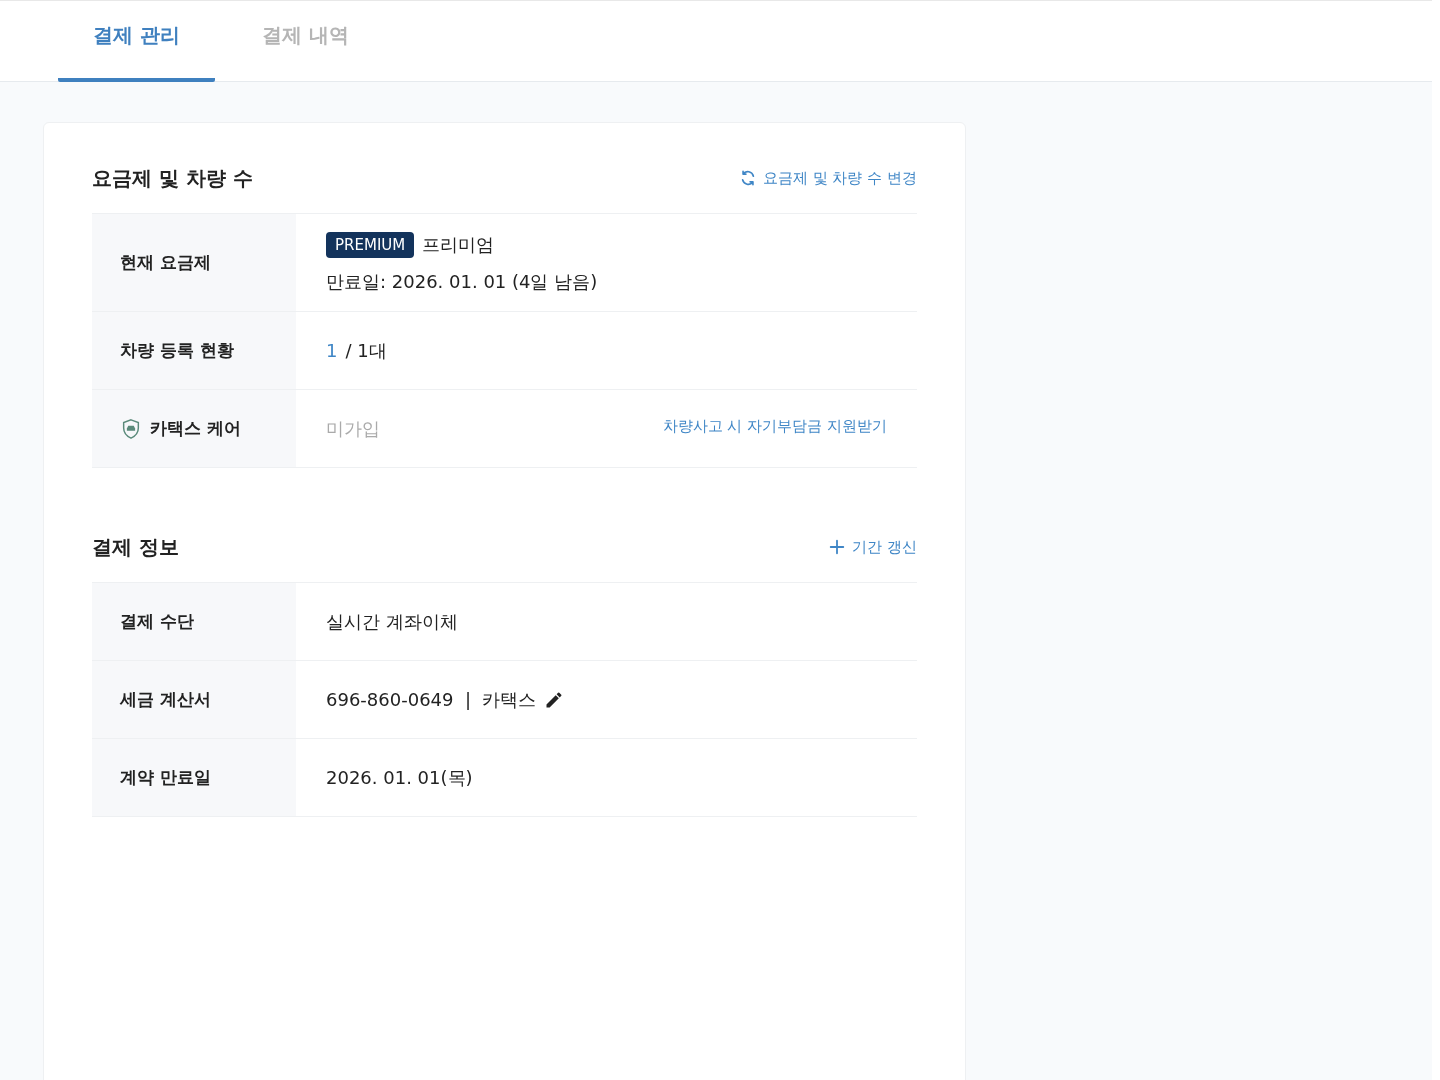 Image resolution: width=1440 pixels, height=1080 pixels. Describe the element at coordinates (431, 699) in the screenshot. I see `value-text: 696-860-0649 | 카택스` at that location.